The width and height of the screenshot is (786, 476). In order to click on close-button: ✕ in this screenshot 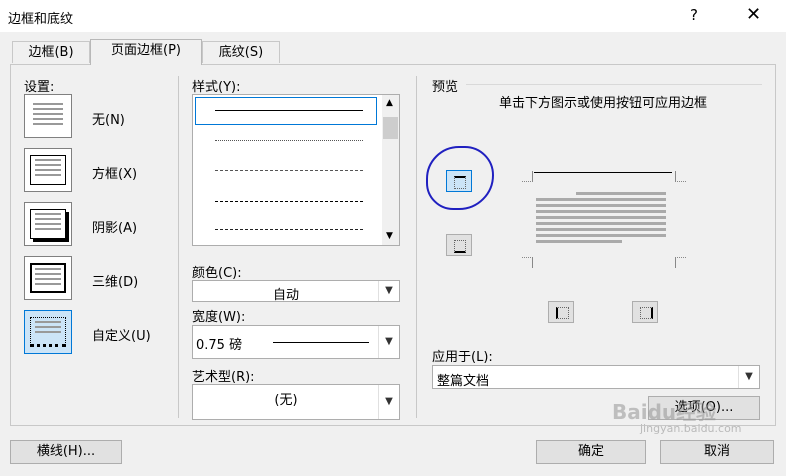, I will do `click(753, 14)`.